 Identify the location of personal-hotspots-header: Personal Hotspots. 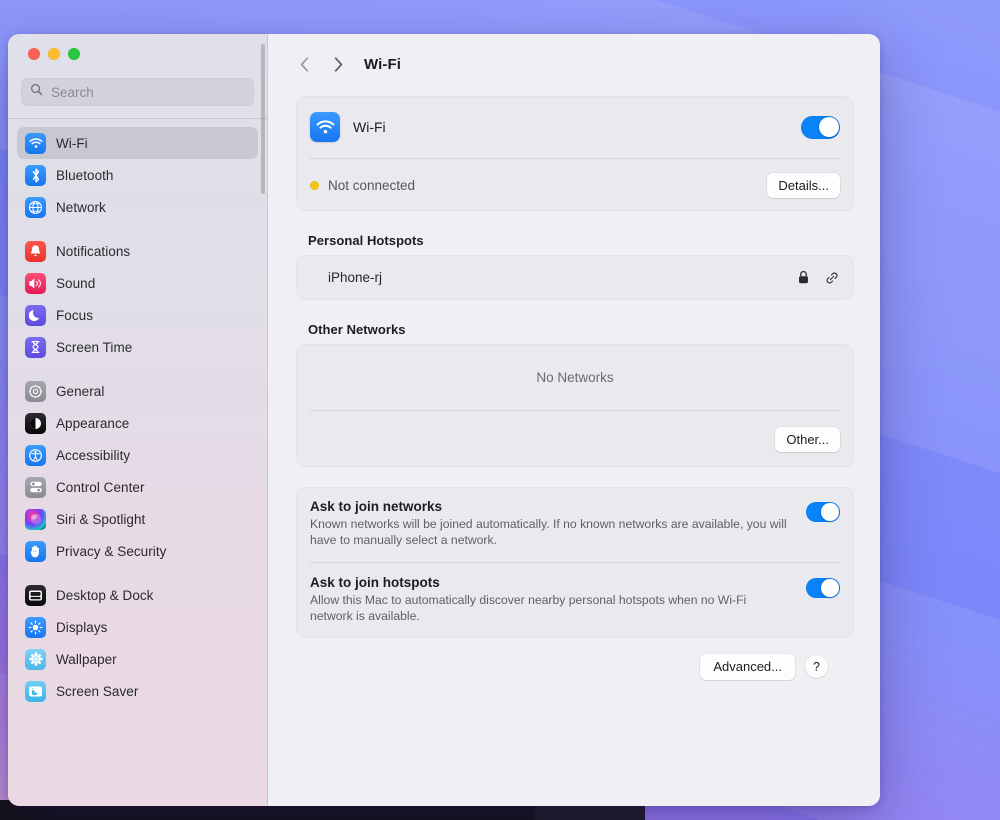
(366, 240).